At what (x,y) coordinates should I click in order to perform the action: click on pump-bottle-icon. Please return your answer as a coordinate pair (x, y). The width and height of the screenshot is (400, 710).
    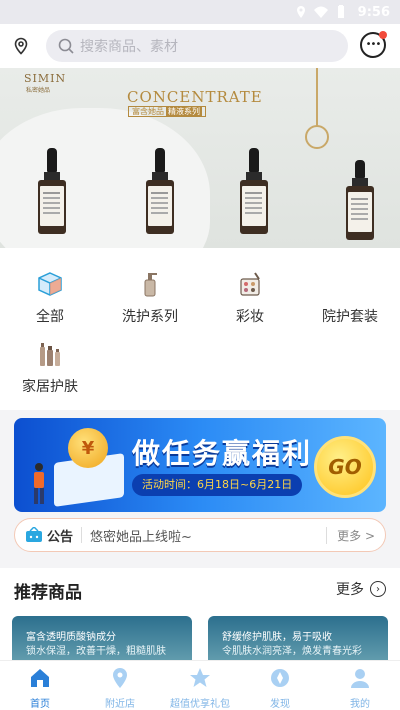
    Looking at the image, I should click on (150, 284).